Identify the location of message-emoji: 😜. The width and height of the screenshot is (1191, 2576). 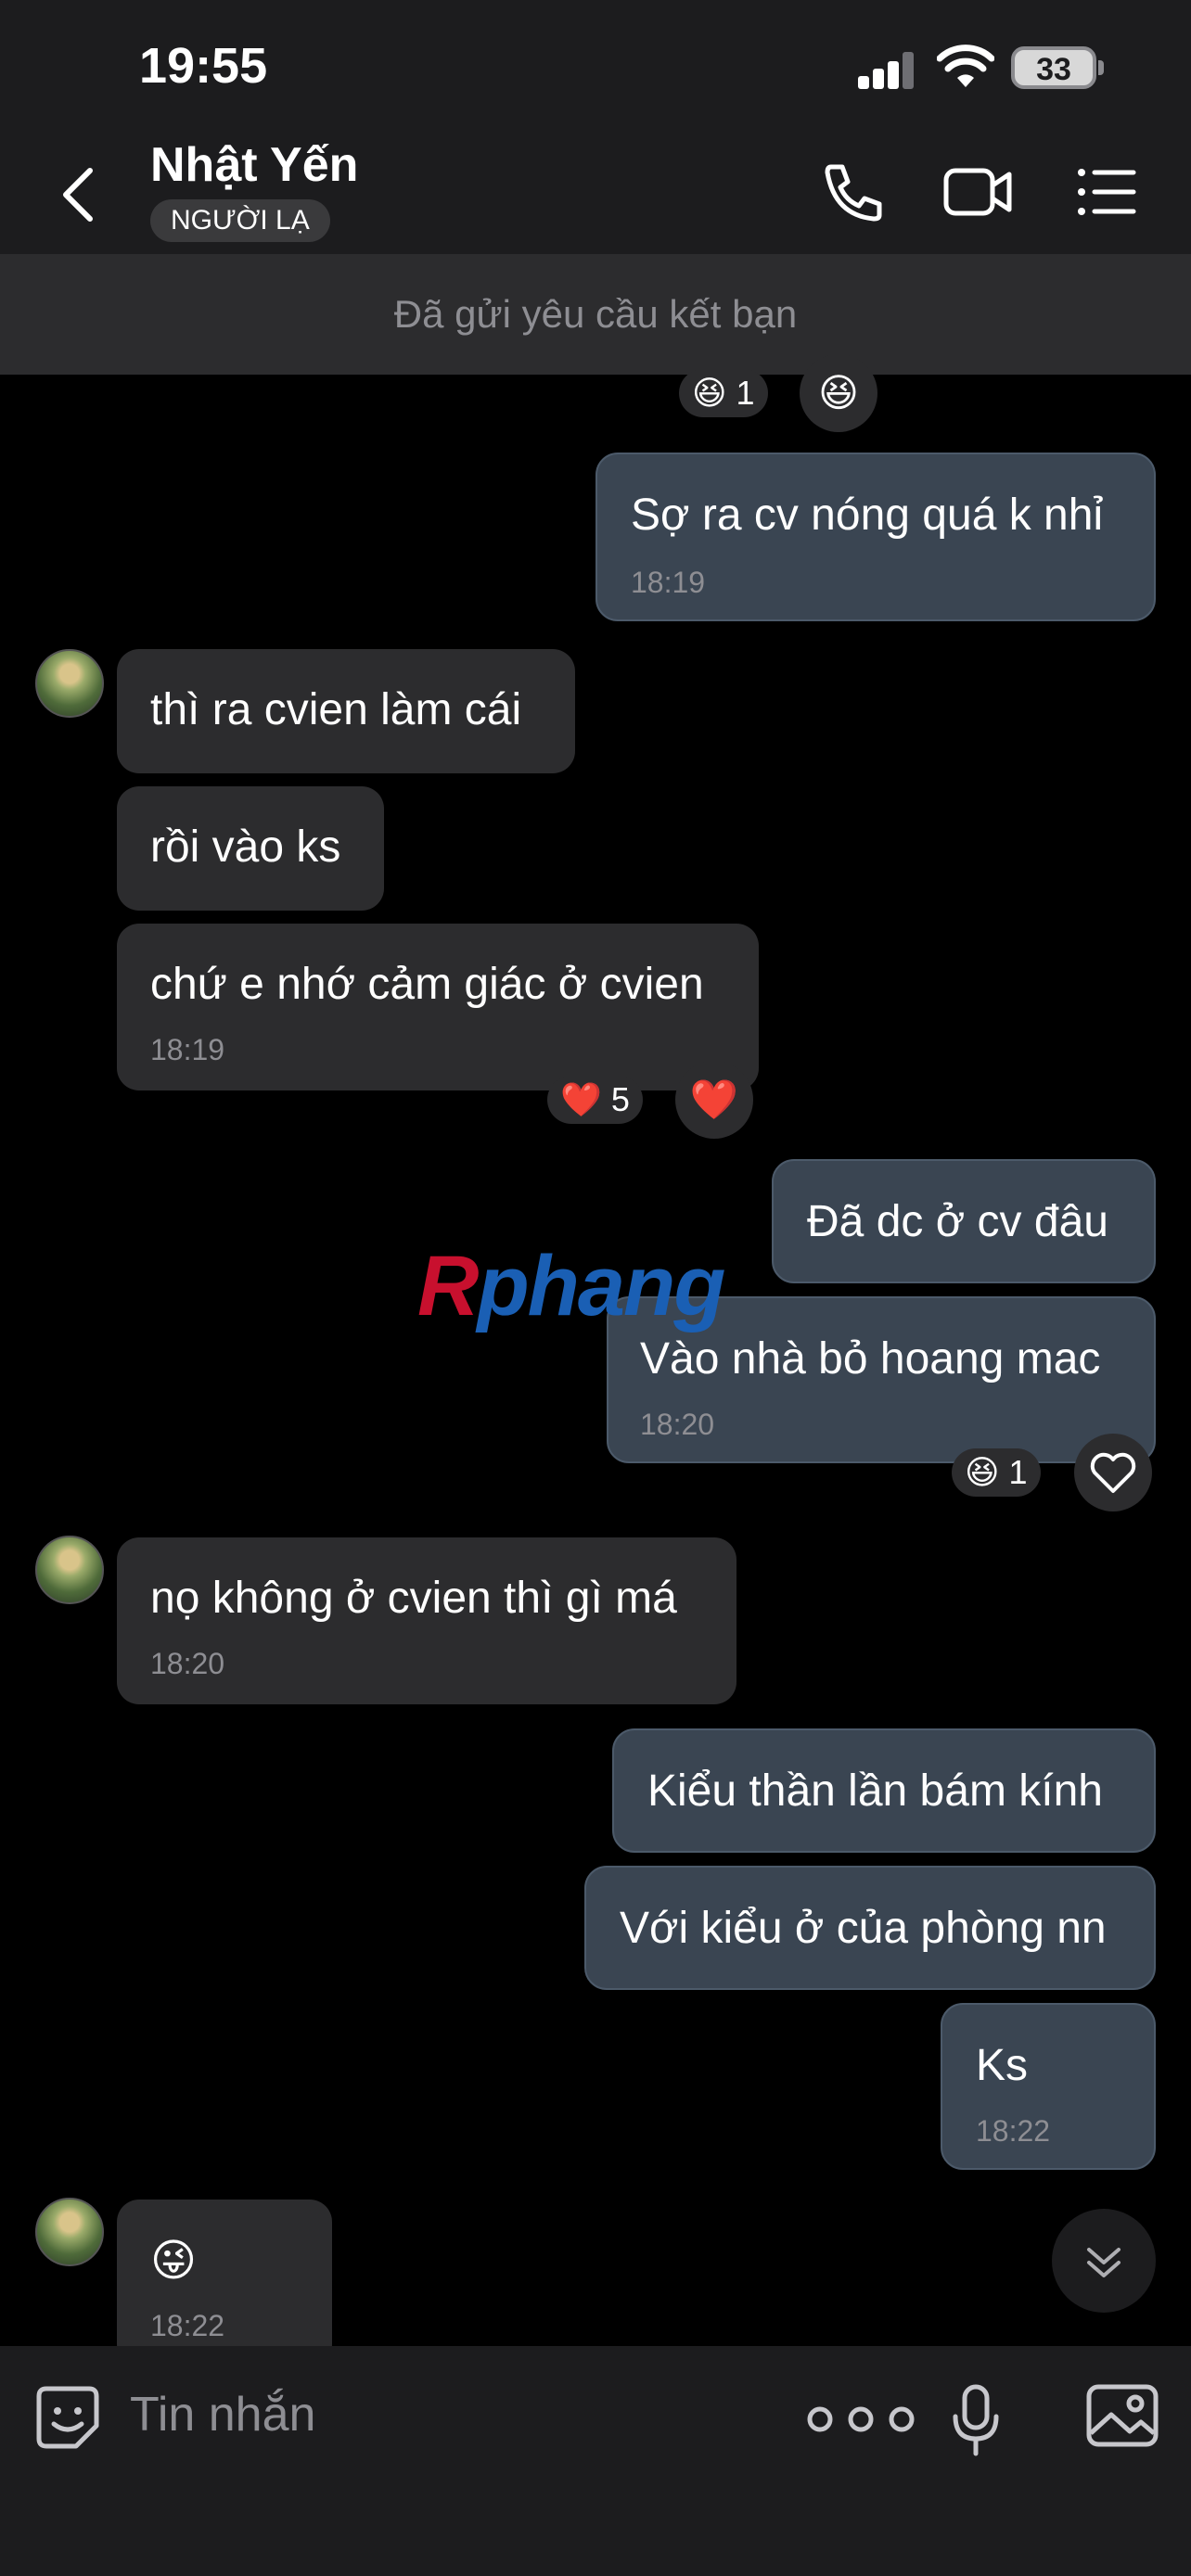
(174, 2261).